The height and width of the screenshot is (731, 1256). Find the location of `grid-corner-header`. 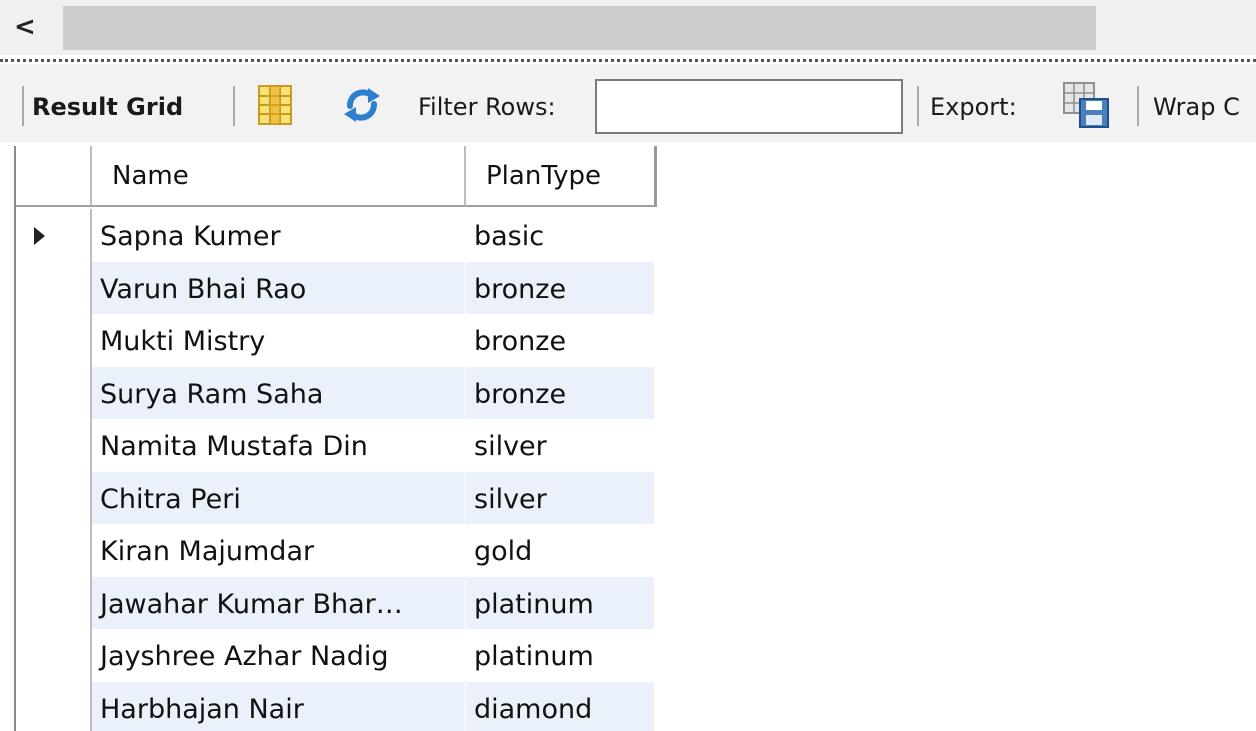

grid-corner-header is located at coordinates (54, 176).